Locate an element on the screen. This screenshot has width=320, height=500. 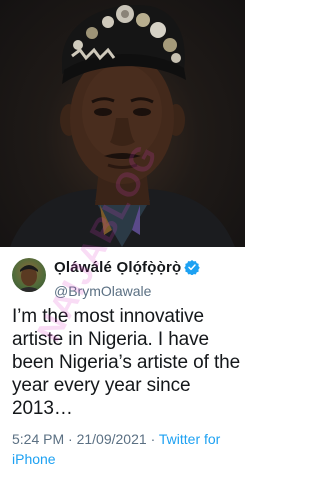
avatar is located at coordinates (29, 275).